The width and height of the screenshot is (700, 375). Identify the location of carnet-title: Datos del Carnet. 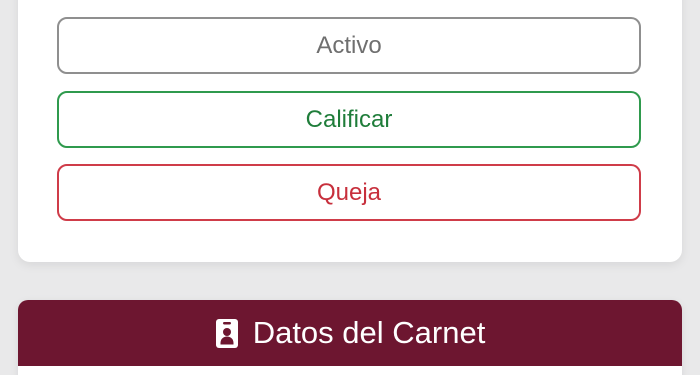
(369, 332).